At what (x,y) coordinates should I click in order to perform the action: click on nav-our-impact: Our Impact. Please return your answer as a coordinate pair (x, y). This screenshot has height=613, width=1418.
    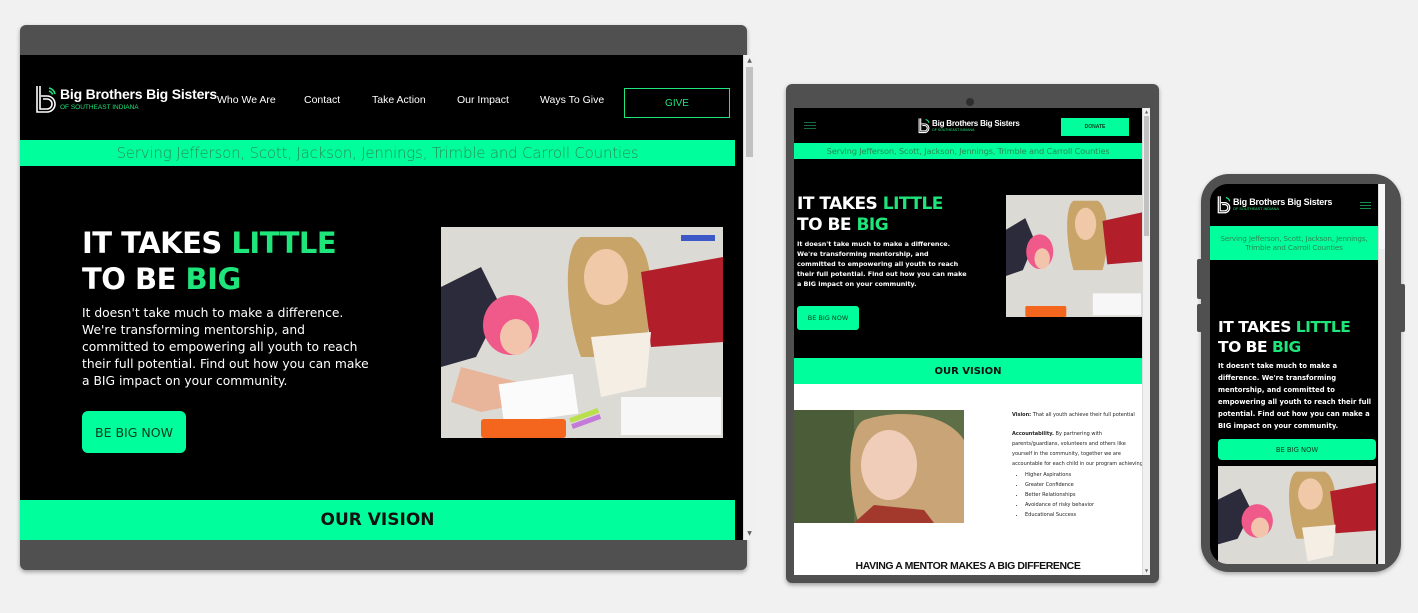
    Looking at the image, I should click on (483, 100).